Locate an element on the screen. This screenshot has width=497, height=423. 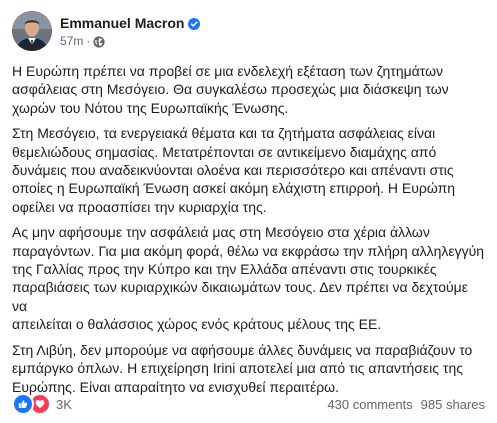
like-icon is located at coordinates (23, 404).